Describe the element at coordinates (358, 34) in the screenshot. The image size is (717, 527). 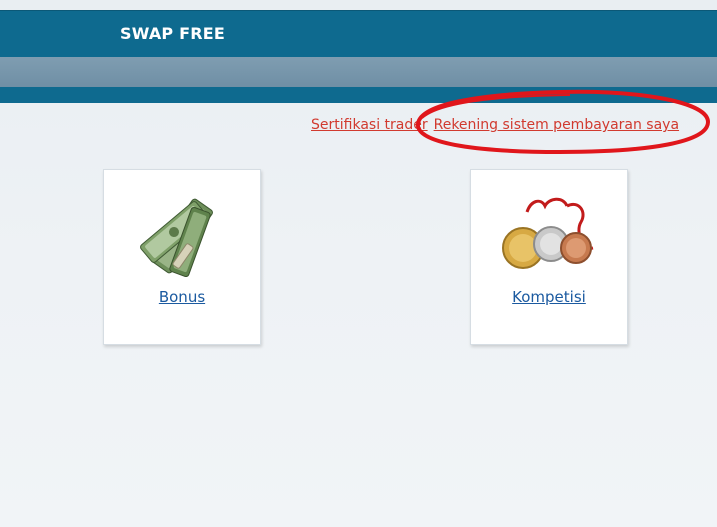
I see `header-bar: SWAP FREE` at that location.